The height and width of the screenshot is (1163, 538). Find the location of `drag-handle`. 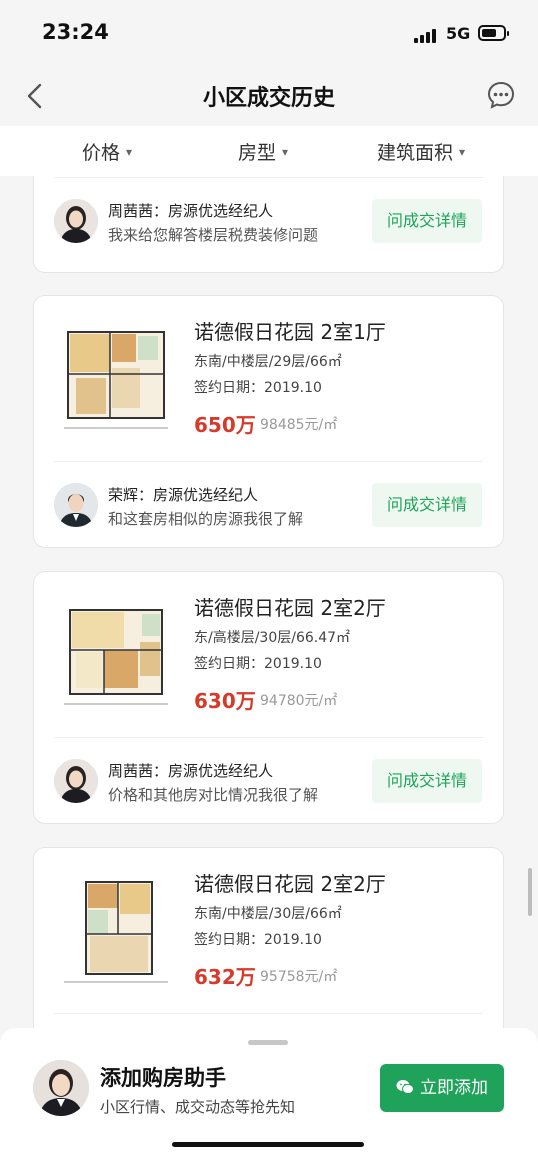

drag-handle is located at coordinates (268, 1042).